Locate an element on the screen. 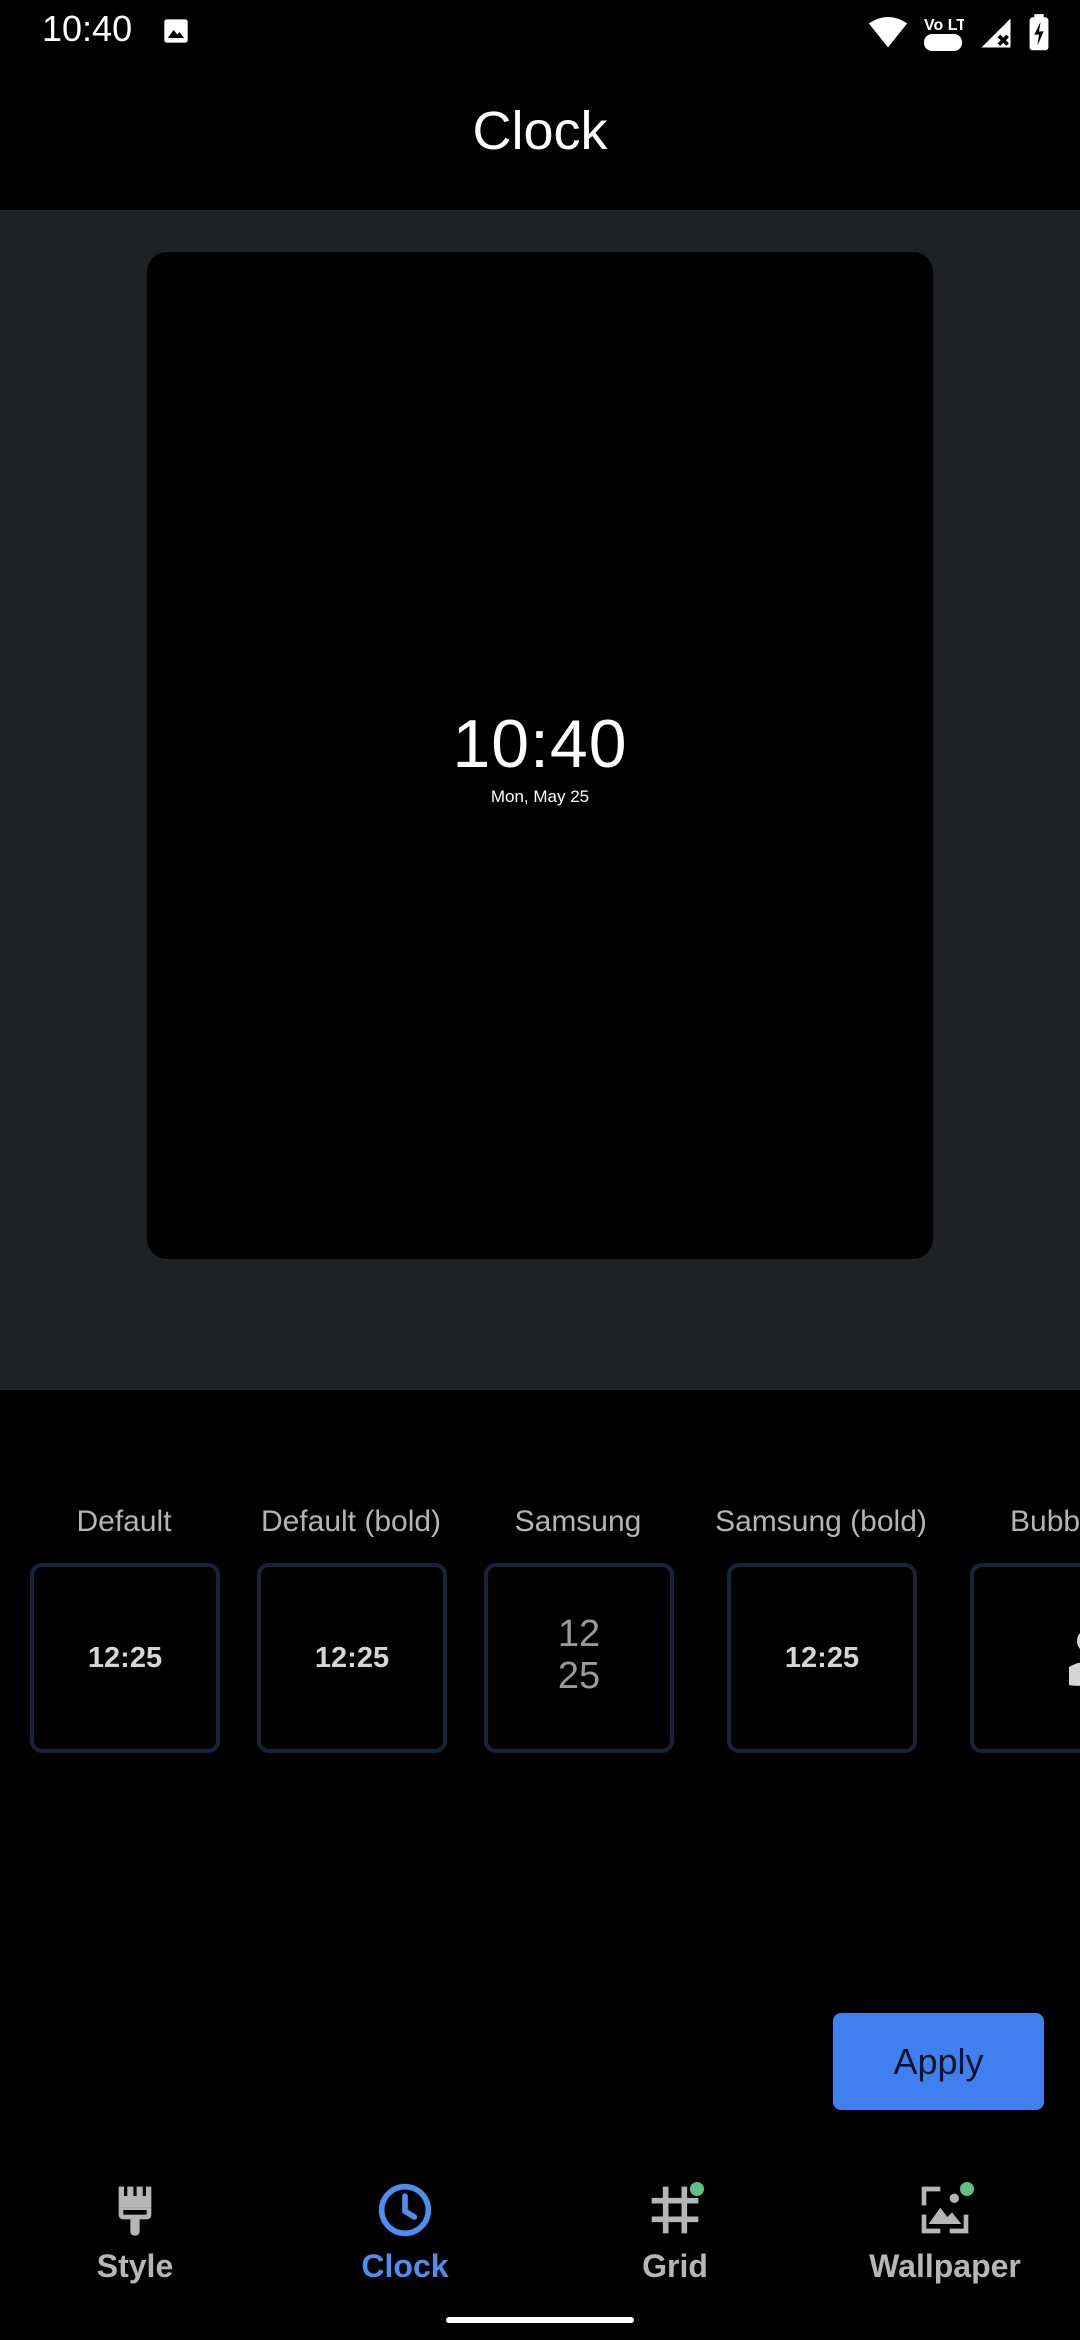 The image size is (1080, 2340). status-icons: Vo LTE is located at coordinates (959, 33).